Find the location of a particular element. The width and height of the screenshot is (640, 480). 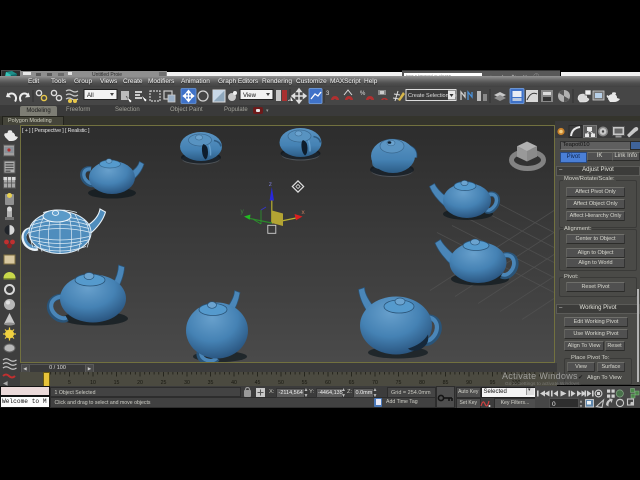

svg-text: y is located at coordinates (243, 211).